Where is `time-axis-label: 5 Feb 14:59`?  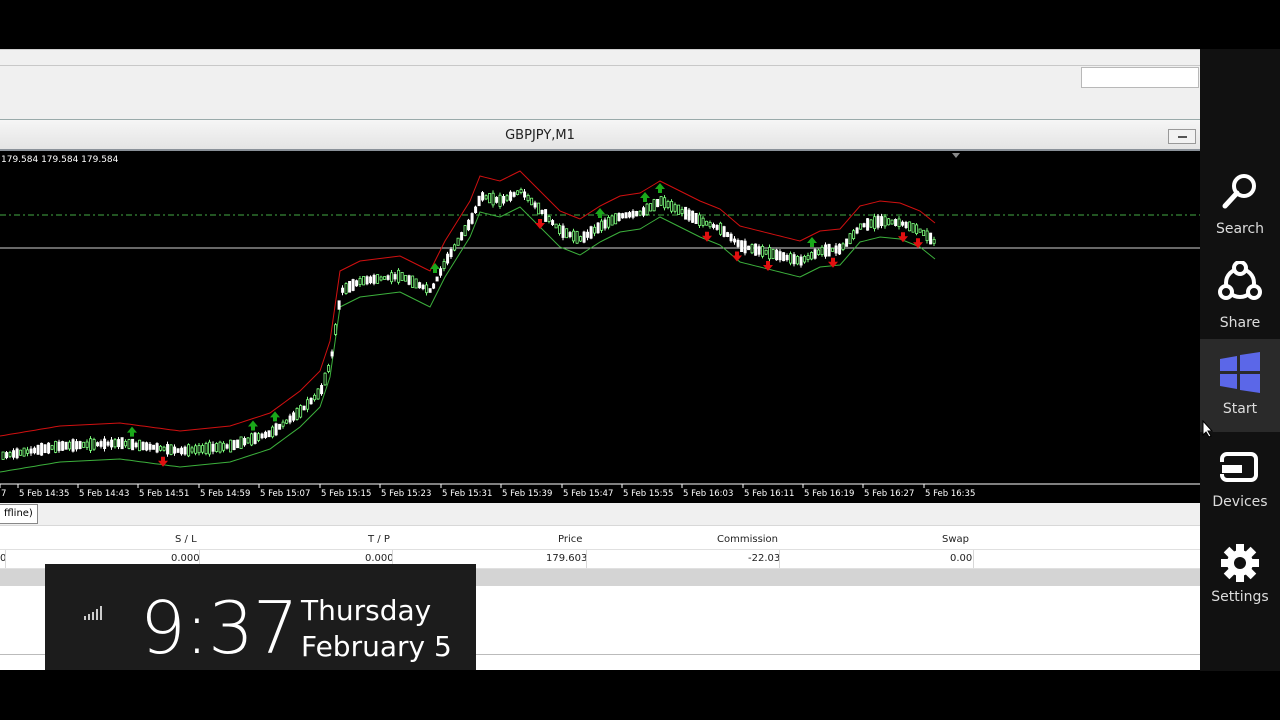 time-axis-label: 5 Feb 14:59 is located at coordinates (225, 494).